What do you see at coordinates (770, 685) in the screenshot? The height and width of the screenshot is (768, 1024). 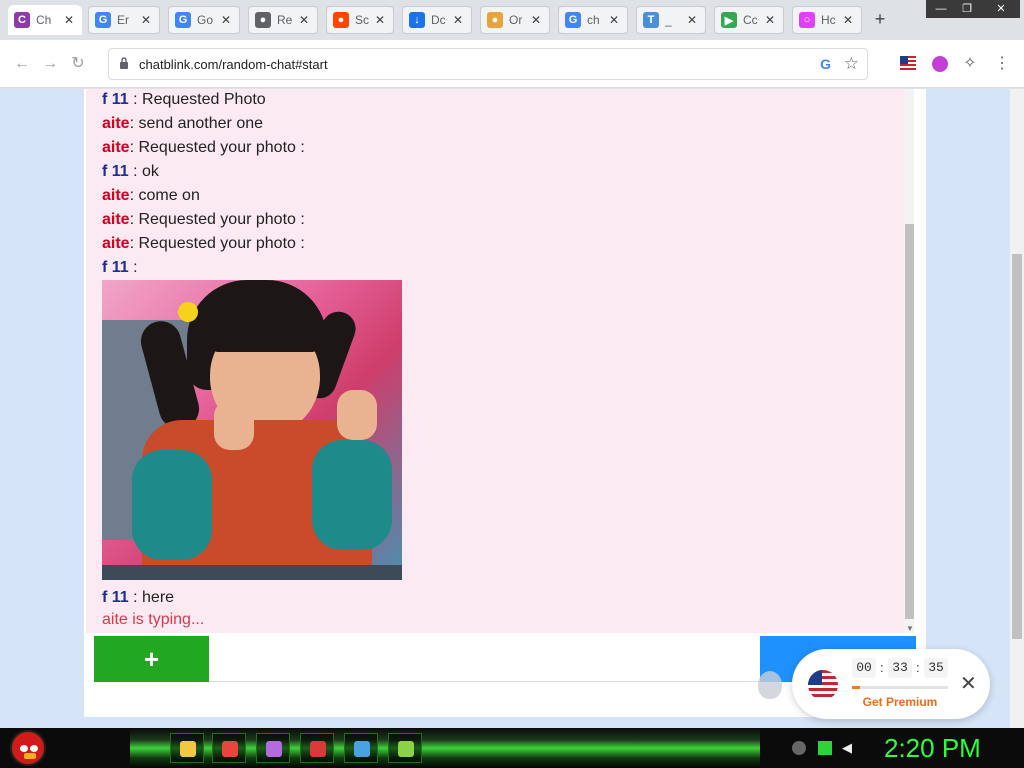 I see `hot-flame-icon` at bounding box center [770, 685].